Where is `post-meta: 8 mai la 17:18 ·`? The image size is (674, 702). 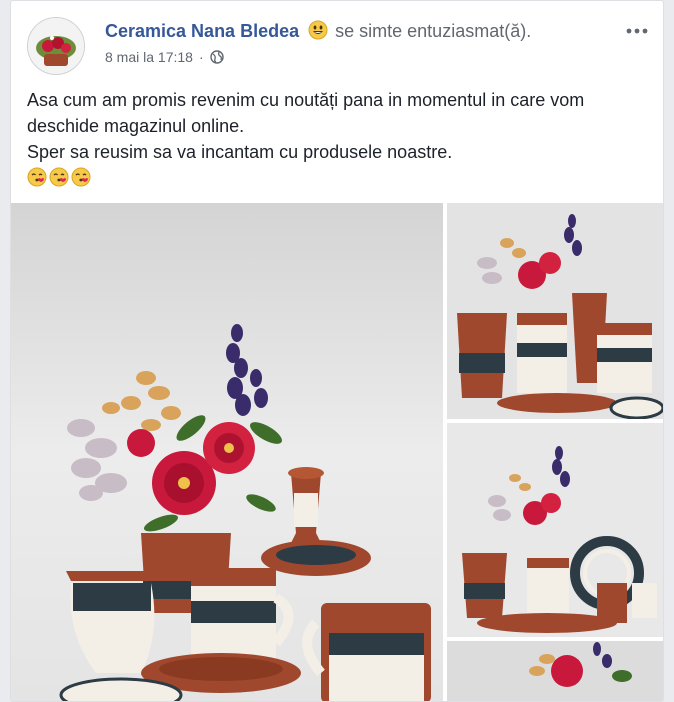
post-meta: 8 mai la 17:18 · is located at coordinates (358, 57).